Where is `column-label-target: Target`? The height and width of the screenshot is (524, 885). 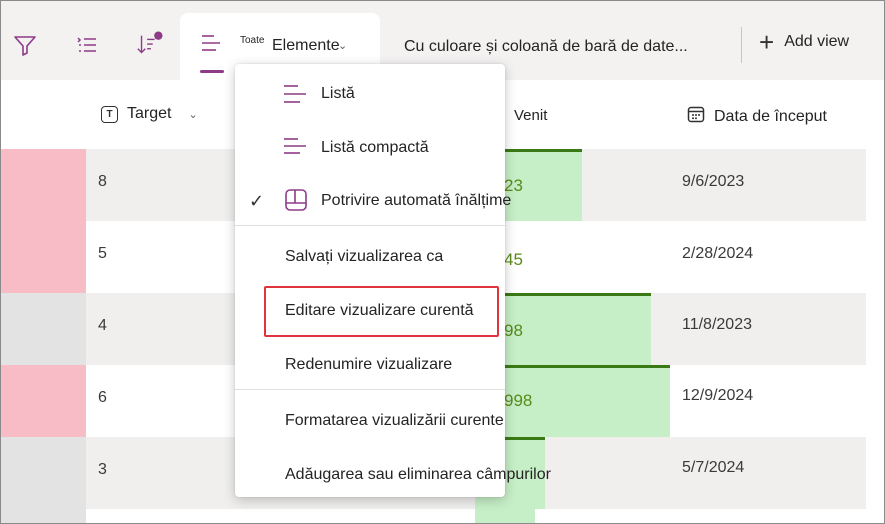
column-label-target: Target is located at coordinates (149, 113).